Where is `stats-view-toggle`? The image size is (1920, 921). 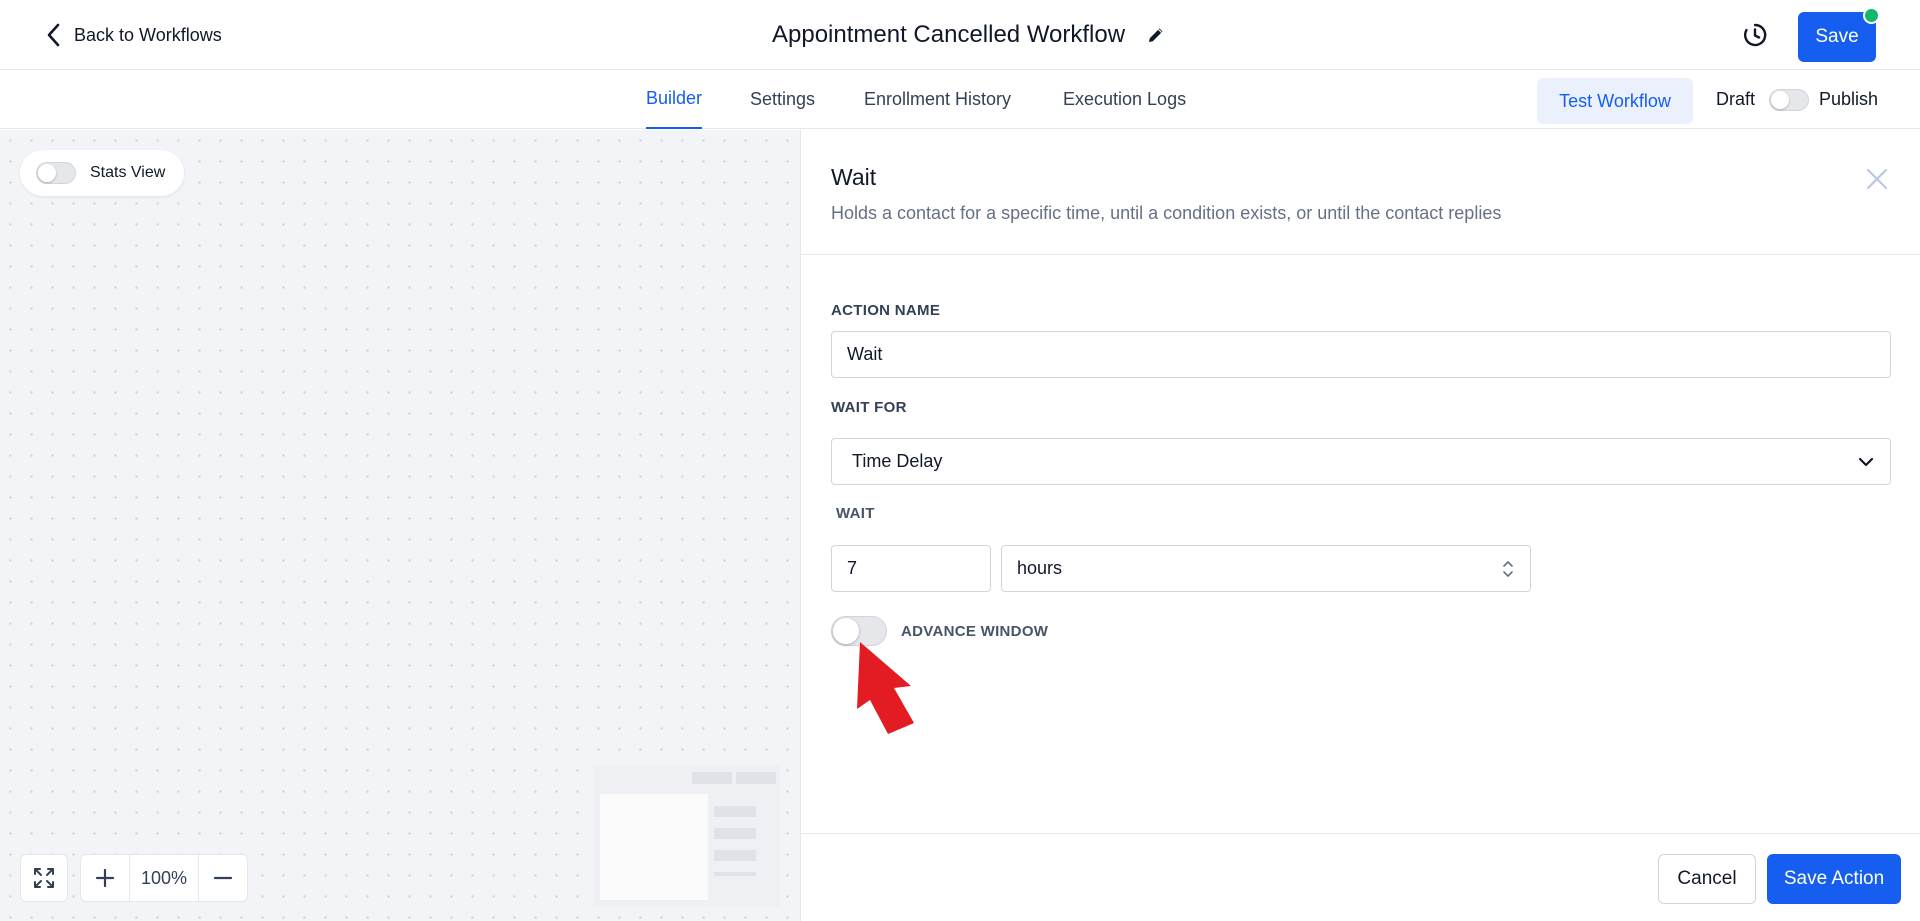
stats-view-toggle is located at coordinates (56, 173).